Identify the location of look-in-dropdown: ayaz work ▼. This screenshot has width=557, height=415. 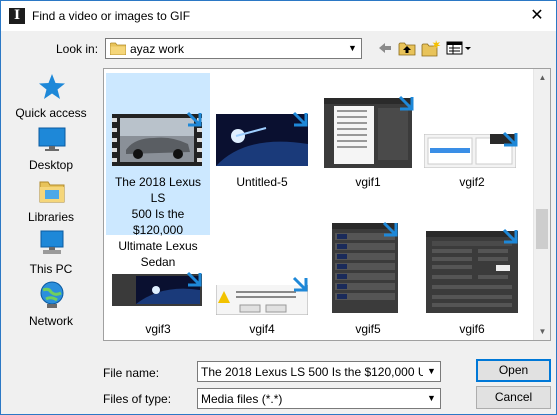
(233, 48).